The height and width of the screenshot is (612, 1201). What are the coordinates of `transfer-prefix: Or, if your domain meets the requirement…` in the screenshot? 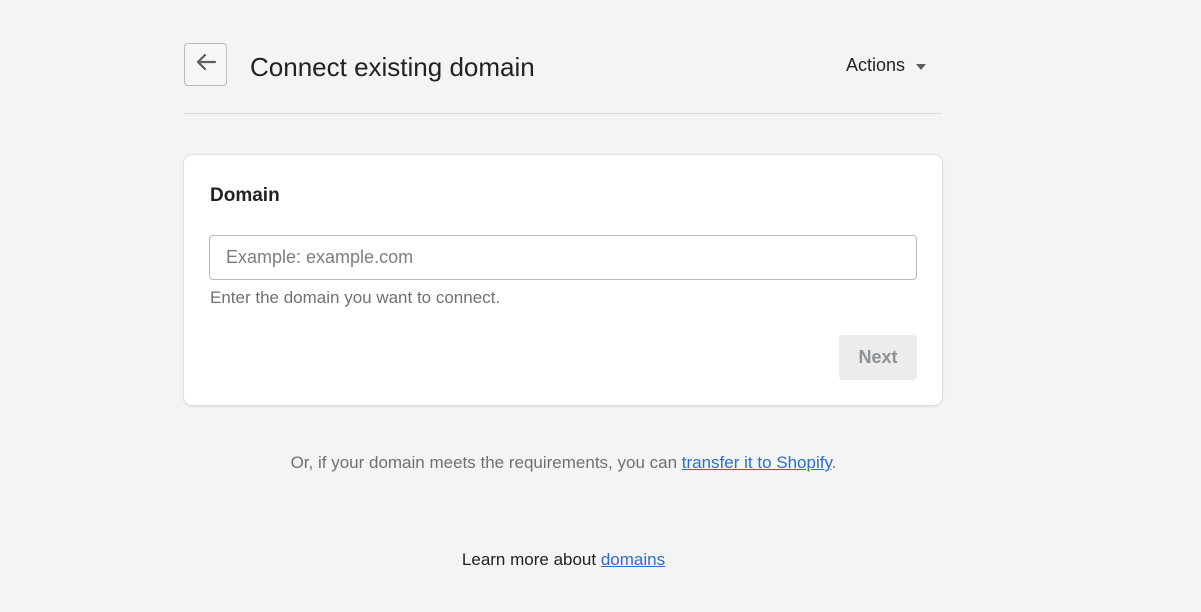 It's located at (486, 462).